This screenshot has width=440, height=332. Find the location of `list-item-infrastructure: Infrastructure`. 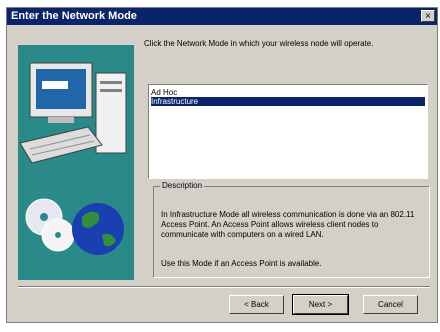

list-item-infrastructure: Infrastructure is located at coordinates (288, 101).